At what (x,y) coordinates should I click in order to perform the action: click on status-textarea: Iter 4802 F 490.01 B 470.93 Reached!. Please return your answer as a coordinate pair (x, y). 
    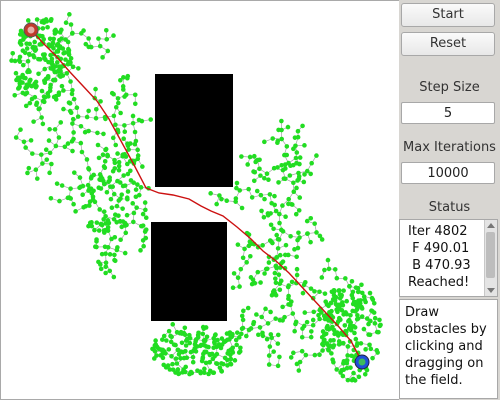
    Looking at the image, I should click on (448, 258).